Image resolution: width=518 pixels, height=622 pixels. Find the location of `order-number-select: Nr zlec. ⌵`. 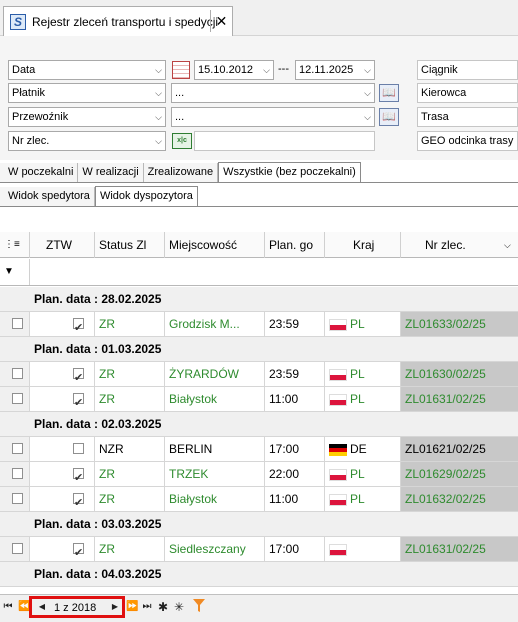

order-number-select: Nr zlec. ⌵ is located at coordinates (87, 141).